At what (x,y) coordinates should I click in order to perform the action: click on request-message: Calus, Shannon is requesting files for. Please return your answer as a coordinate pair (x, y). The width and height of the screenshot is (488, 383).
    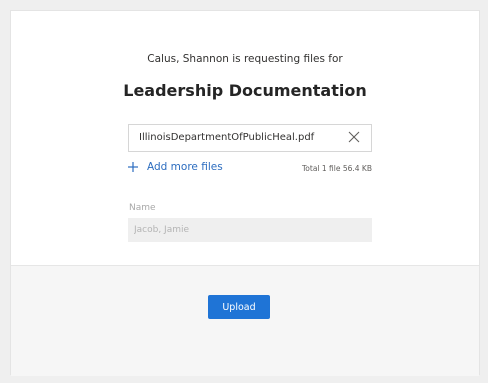
    Looking at the image, I should click on (245, 59).